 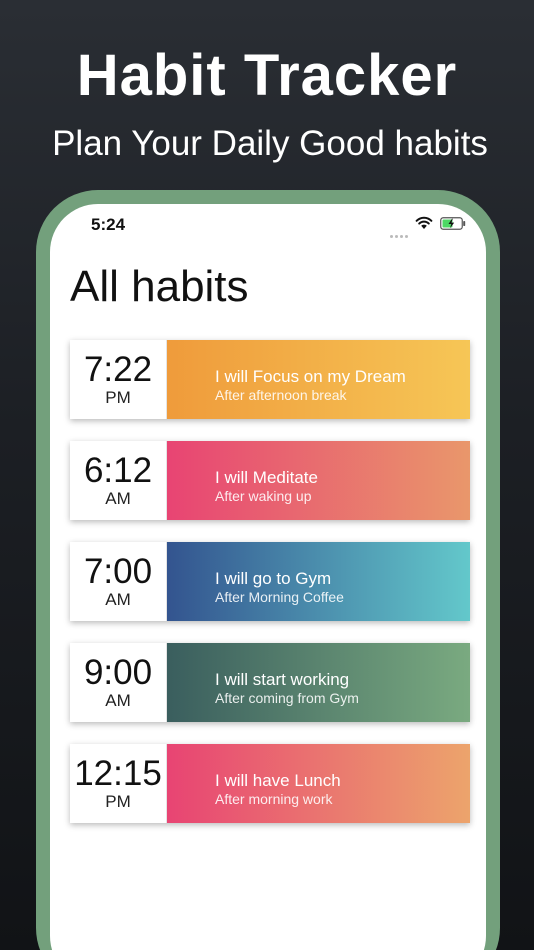 I want to click on promo-subtitle: Plan Your Daily Good habits, so click(x=270, y=143).